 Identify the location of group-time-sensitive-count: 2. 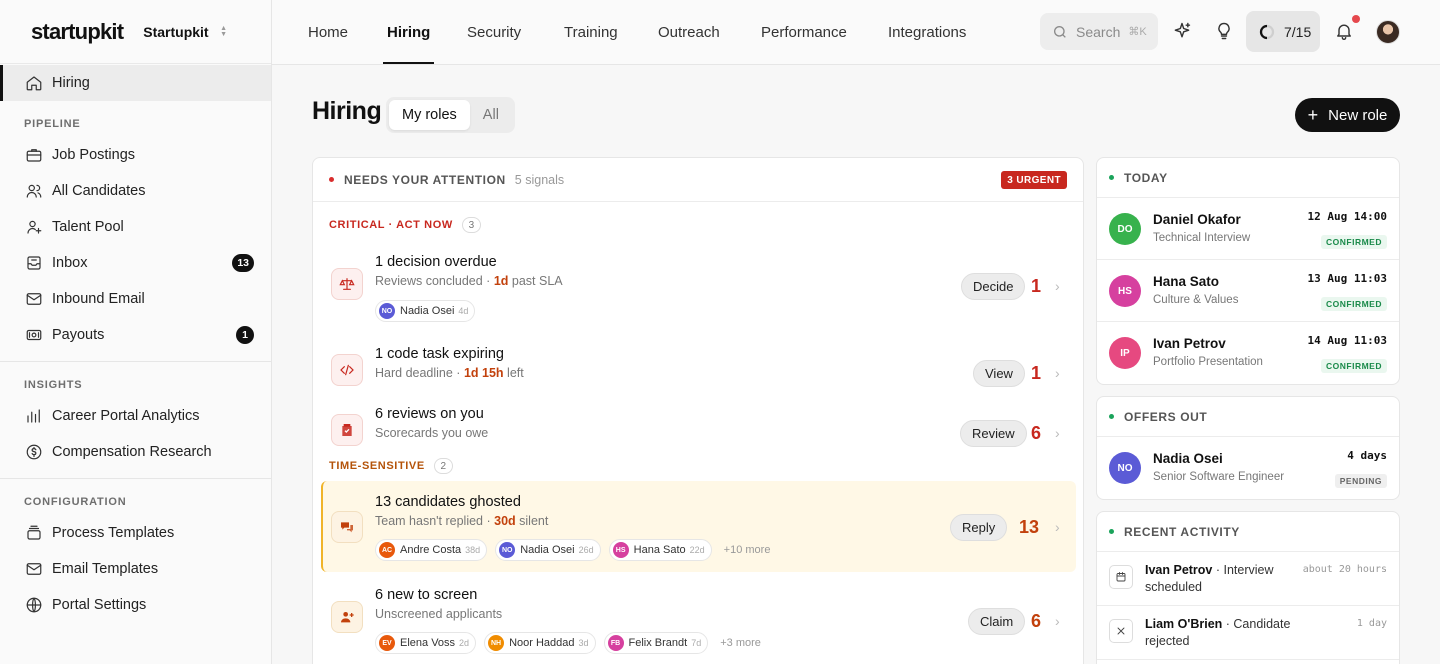
(443, 466).